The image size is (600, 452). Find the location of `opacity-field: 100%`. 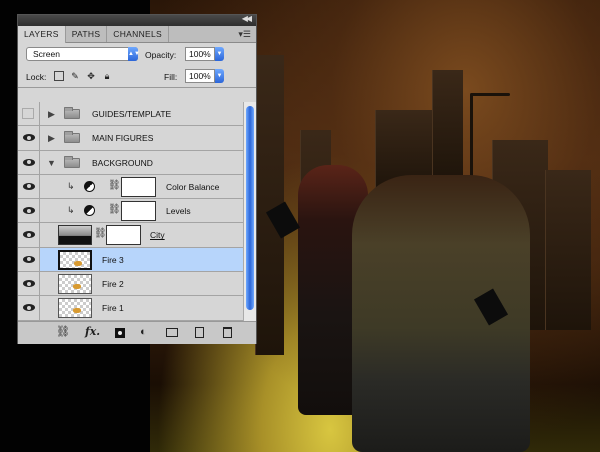

opacity-field: 100% is located at coordinates (200, 54).